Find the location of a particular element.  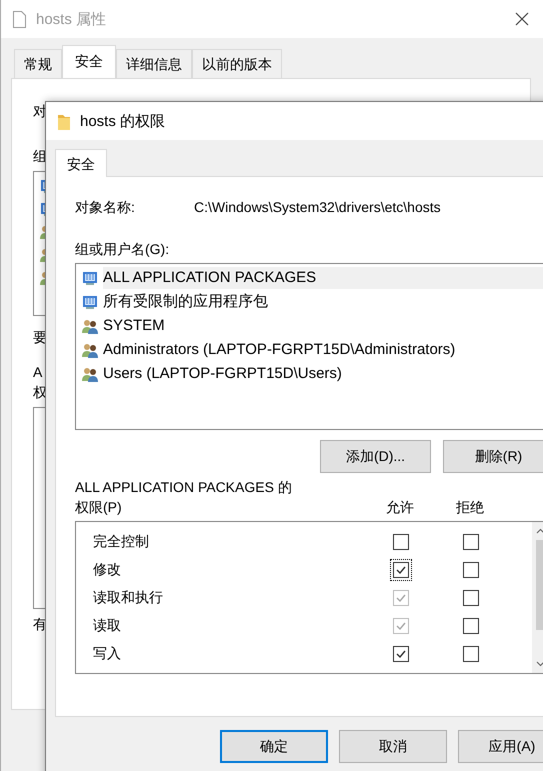

list-item: Users (LAPTOP-FGRPT15D\Users) is located at coordinates (225, 374).